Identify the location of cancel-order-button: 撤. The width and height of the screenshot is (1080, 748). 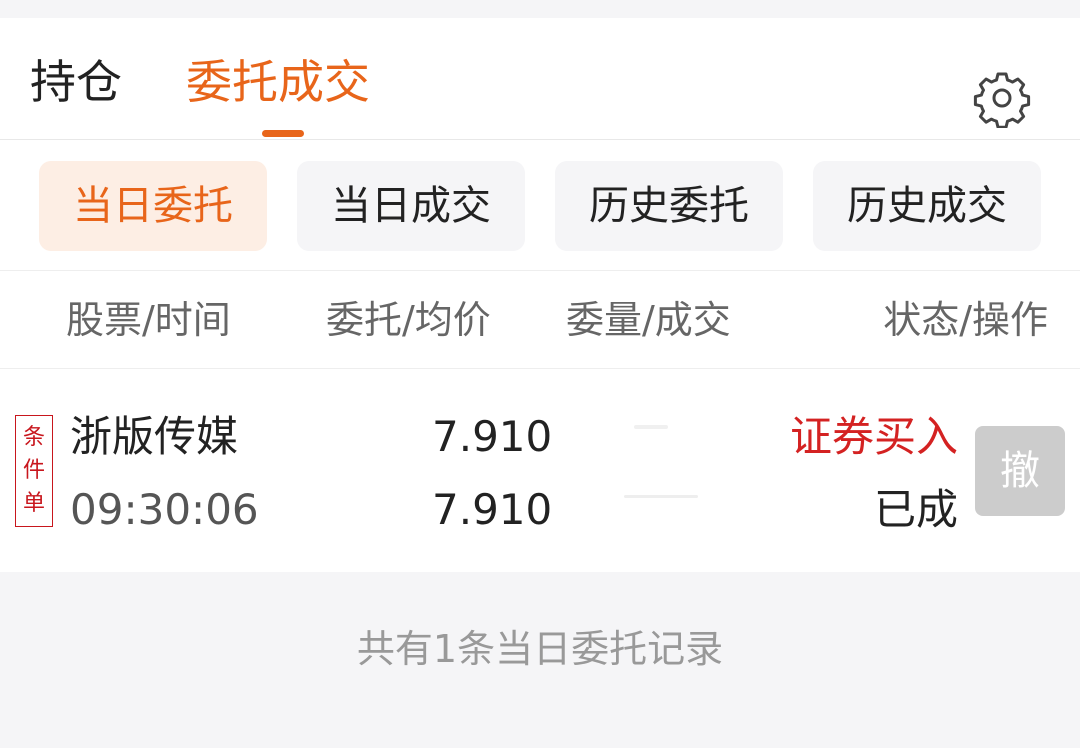
(1020, 471).